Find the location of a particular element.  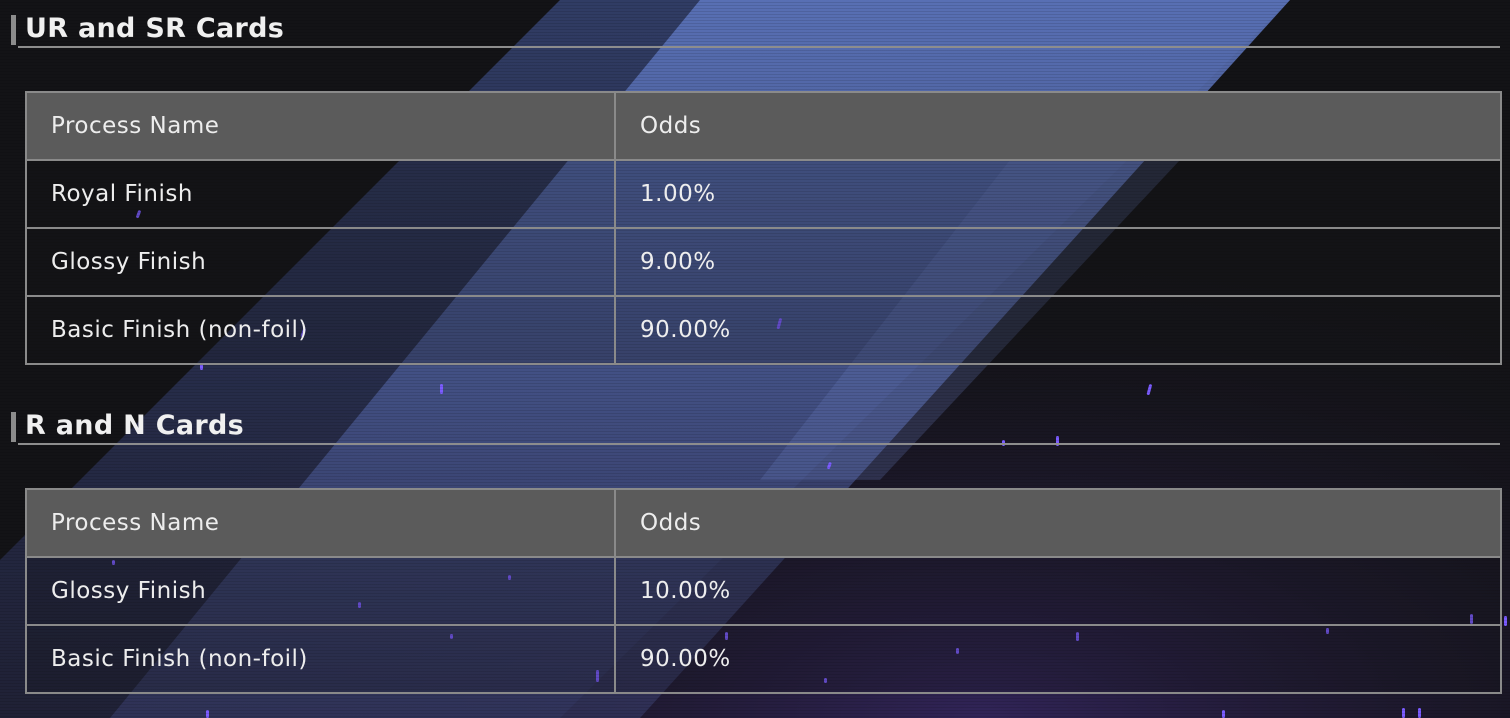

table-row: Glossy Finish 10.00% is located at coordinates (763, 591).